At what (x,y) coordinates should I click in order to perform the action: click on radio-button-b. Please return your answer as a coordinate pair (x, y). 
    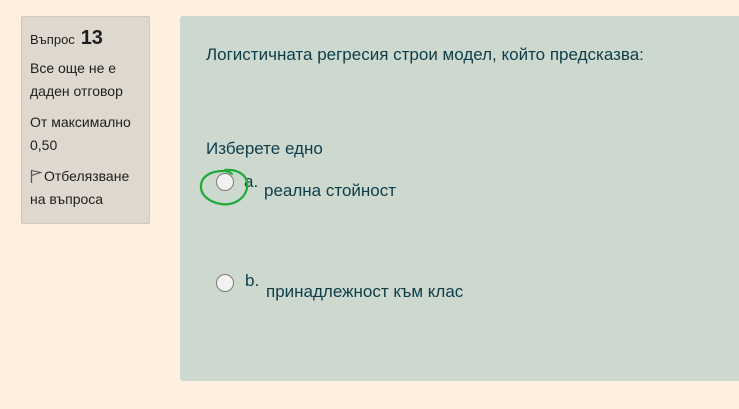
    Looking at the image, I should click on (225, 283).